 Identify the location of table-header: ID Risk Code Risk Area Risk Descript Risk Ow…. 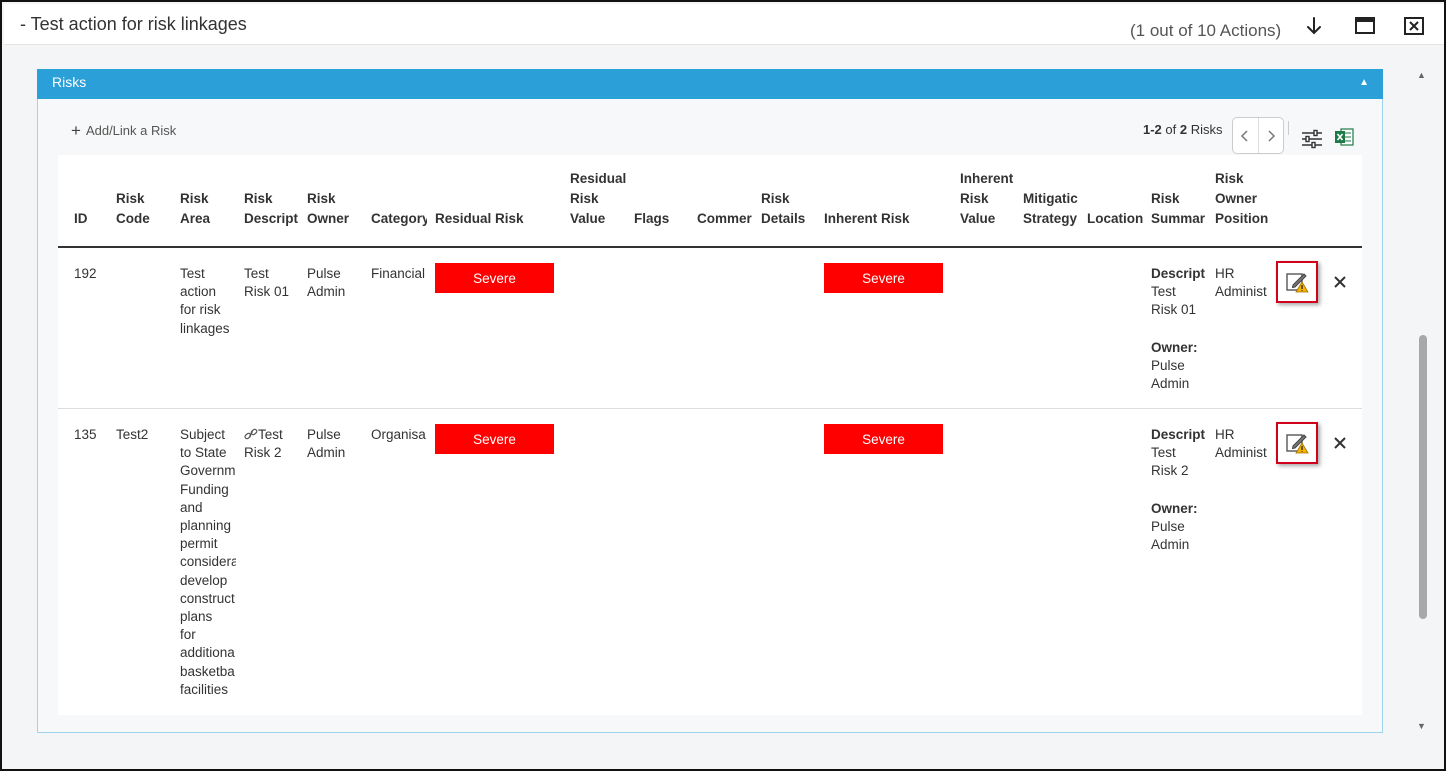
(710, 201).